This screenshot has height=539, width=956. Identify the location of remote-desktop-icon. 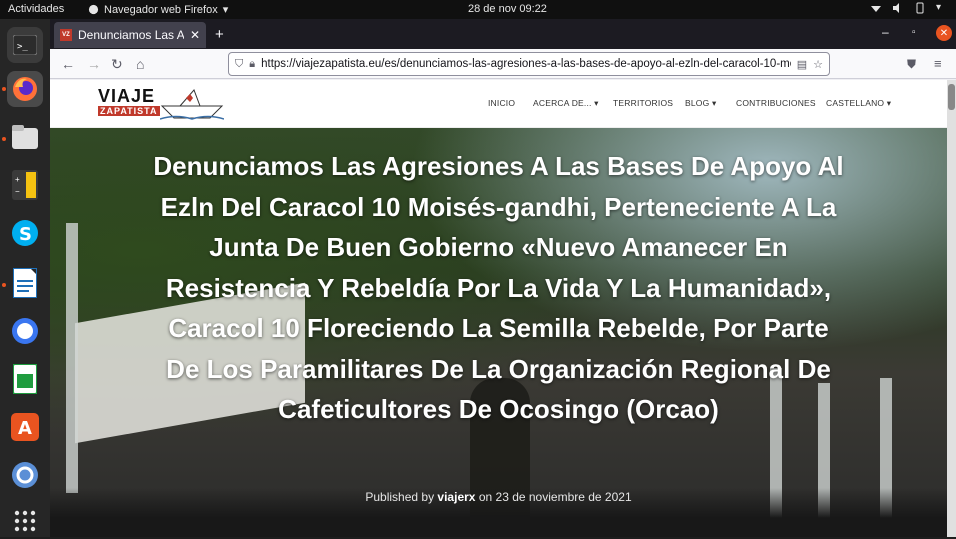
(25, 475).